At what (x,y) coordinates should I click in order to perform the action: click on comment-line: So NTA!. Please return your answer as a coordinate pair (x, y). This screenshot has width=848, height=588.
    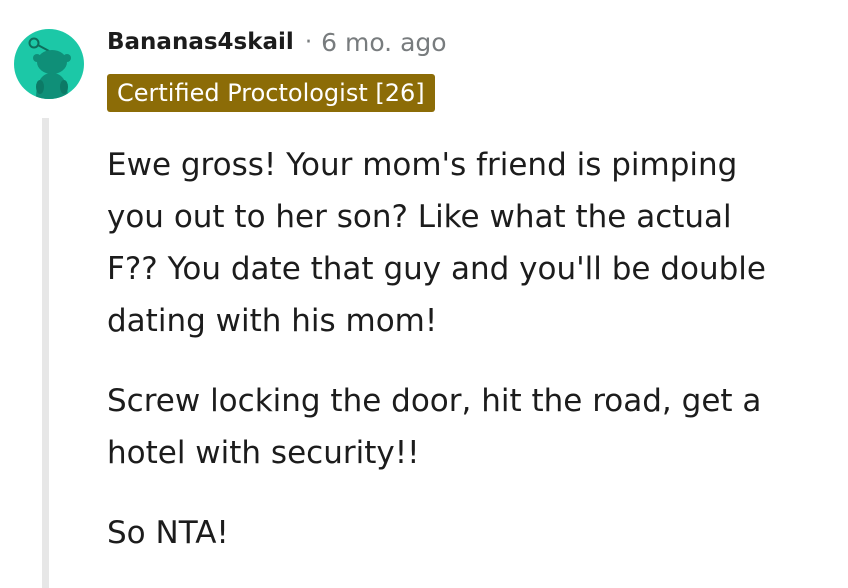
    Looking at the image, I should click on (168, 533).